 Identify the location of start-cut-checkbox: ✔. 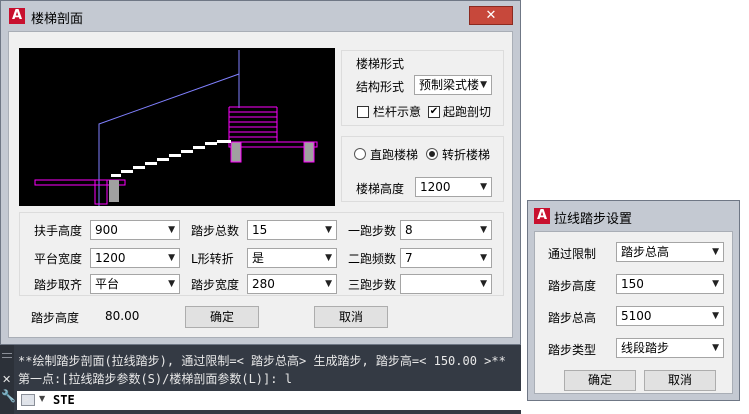
(434, 112).